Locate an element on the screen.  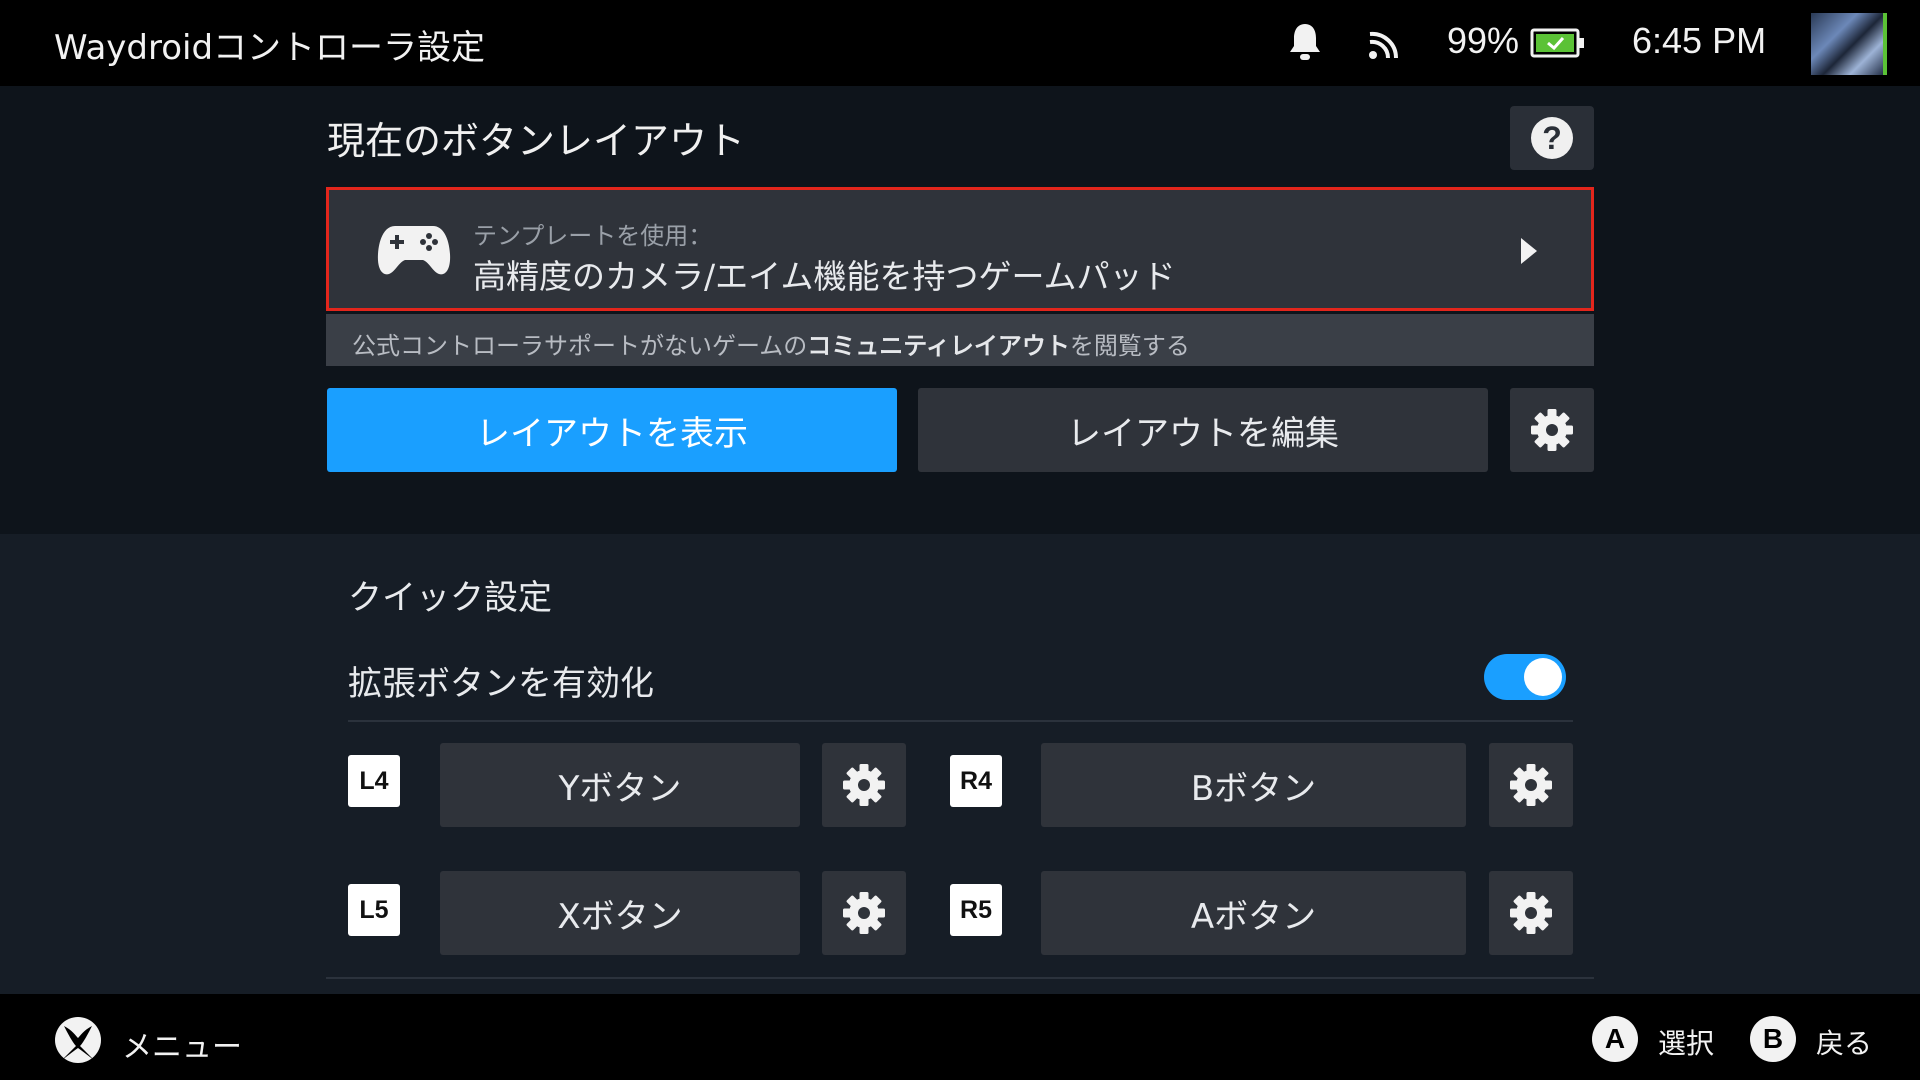
help-button: ? is located at coordinates (1552, 138).